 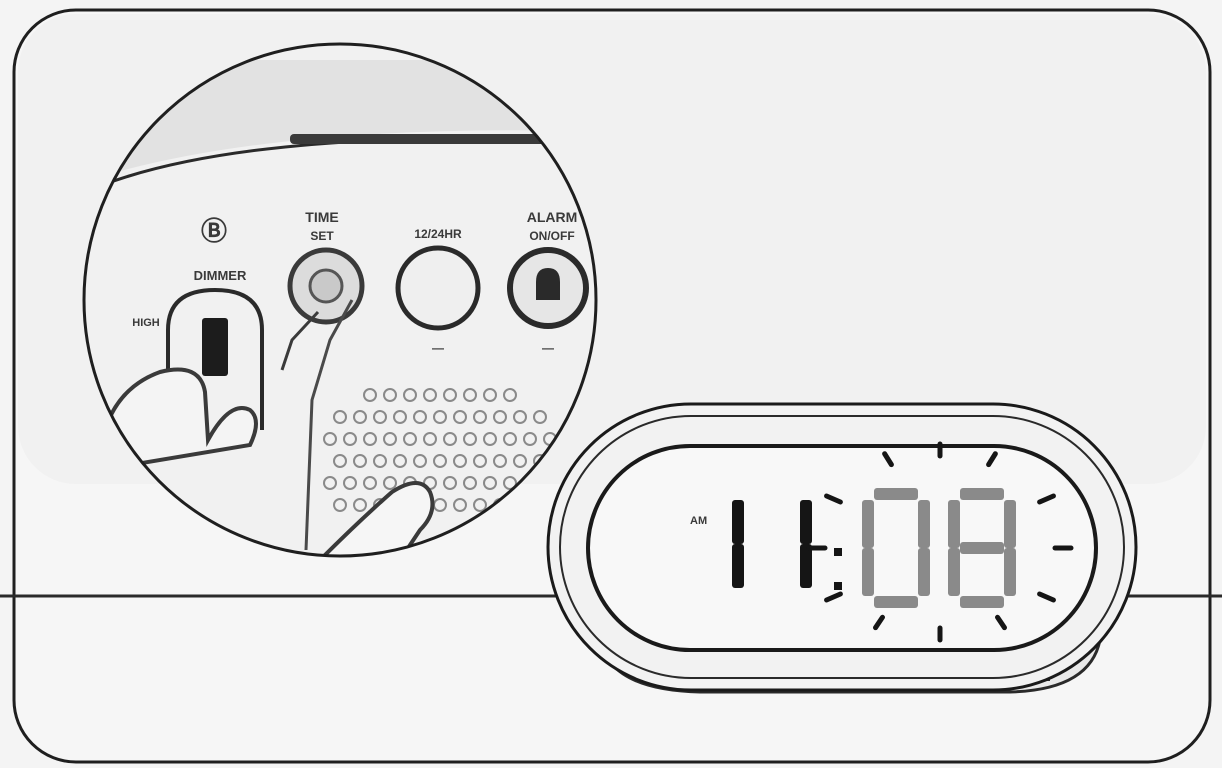 I want to click on time-set-label-line1: TIME, so click(x=321, y=217).